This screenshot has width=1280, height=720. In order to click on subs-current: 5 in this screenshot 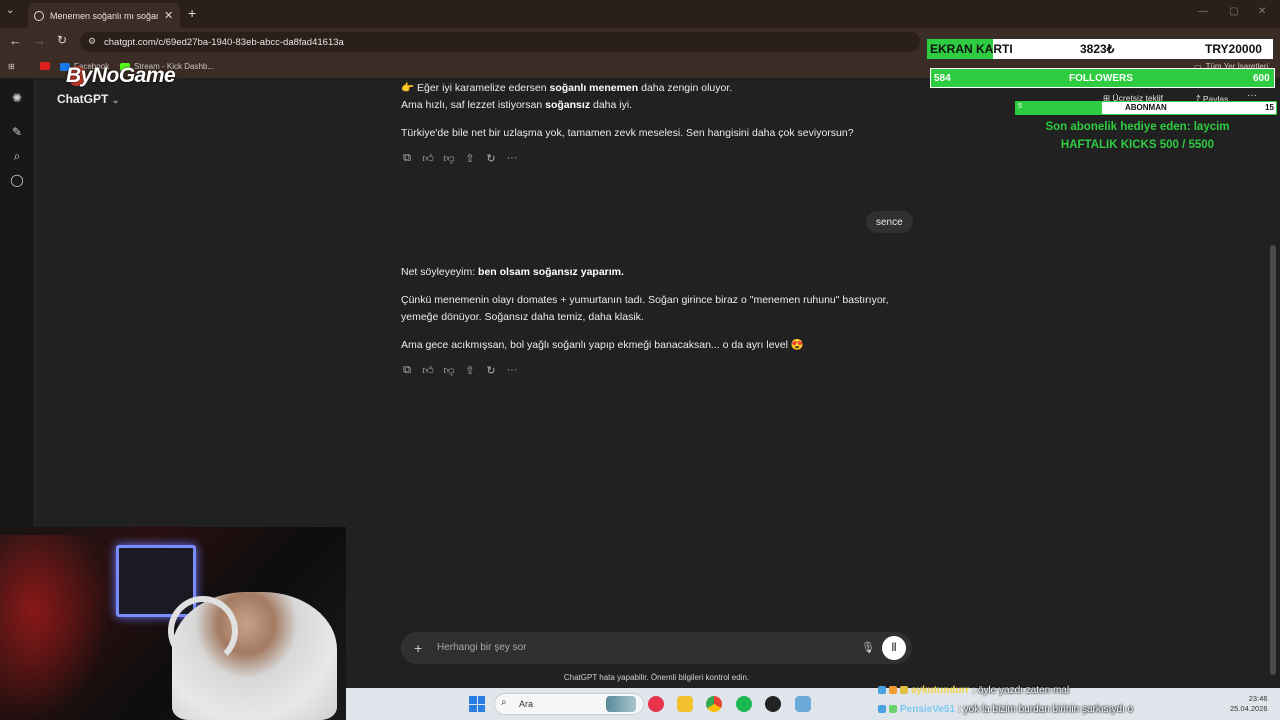, I will do `click(1020, 106)`.